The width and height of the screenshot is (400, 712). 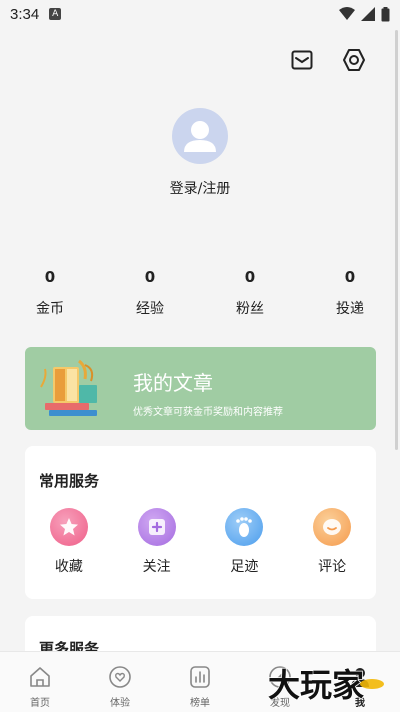 I want to click on signal-icon, so click(x=368, y=14).